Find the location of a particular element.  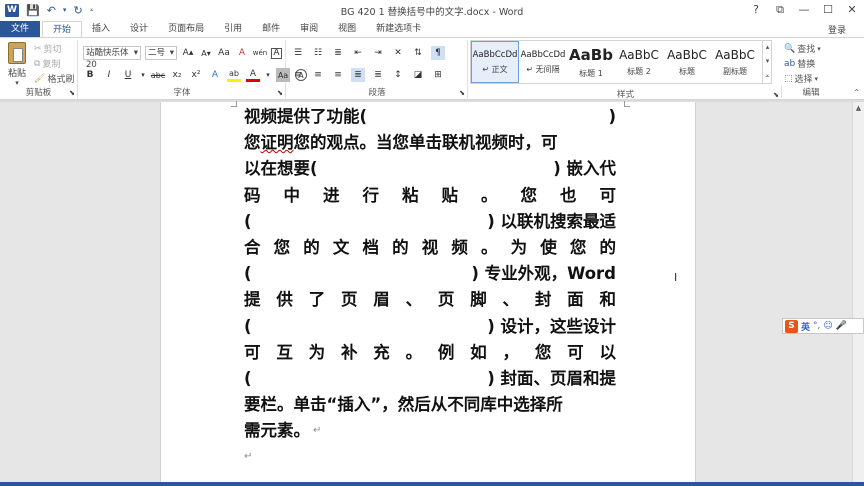

align-center-icon: ≡ is located at coordinates (318, 75).